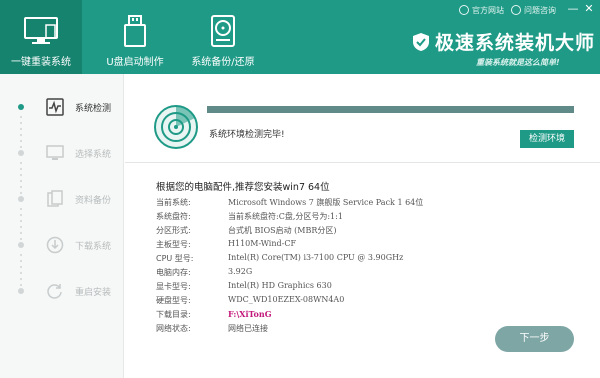 This screenshot has height=378, width=600. Describe the element at coordinates (93, 108) in the screenshot. I see `step-label: 系统检测` at that location.